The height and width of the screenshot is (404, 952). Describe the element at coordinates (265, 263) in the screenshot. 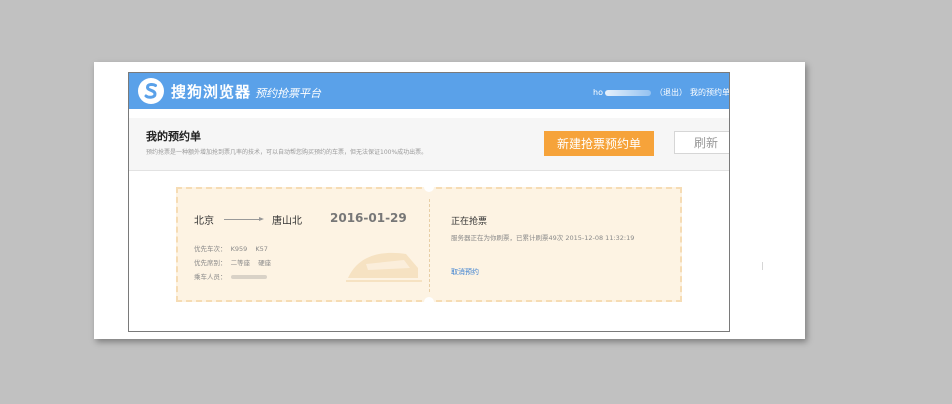

I see `seat-type: 硬座` at that location.